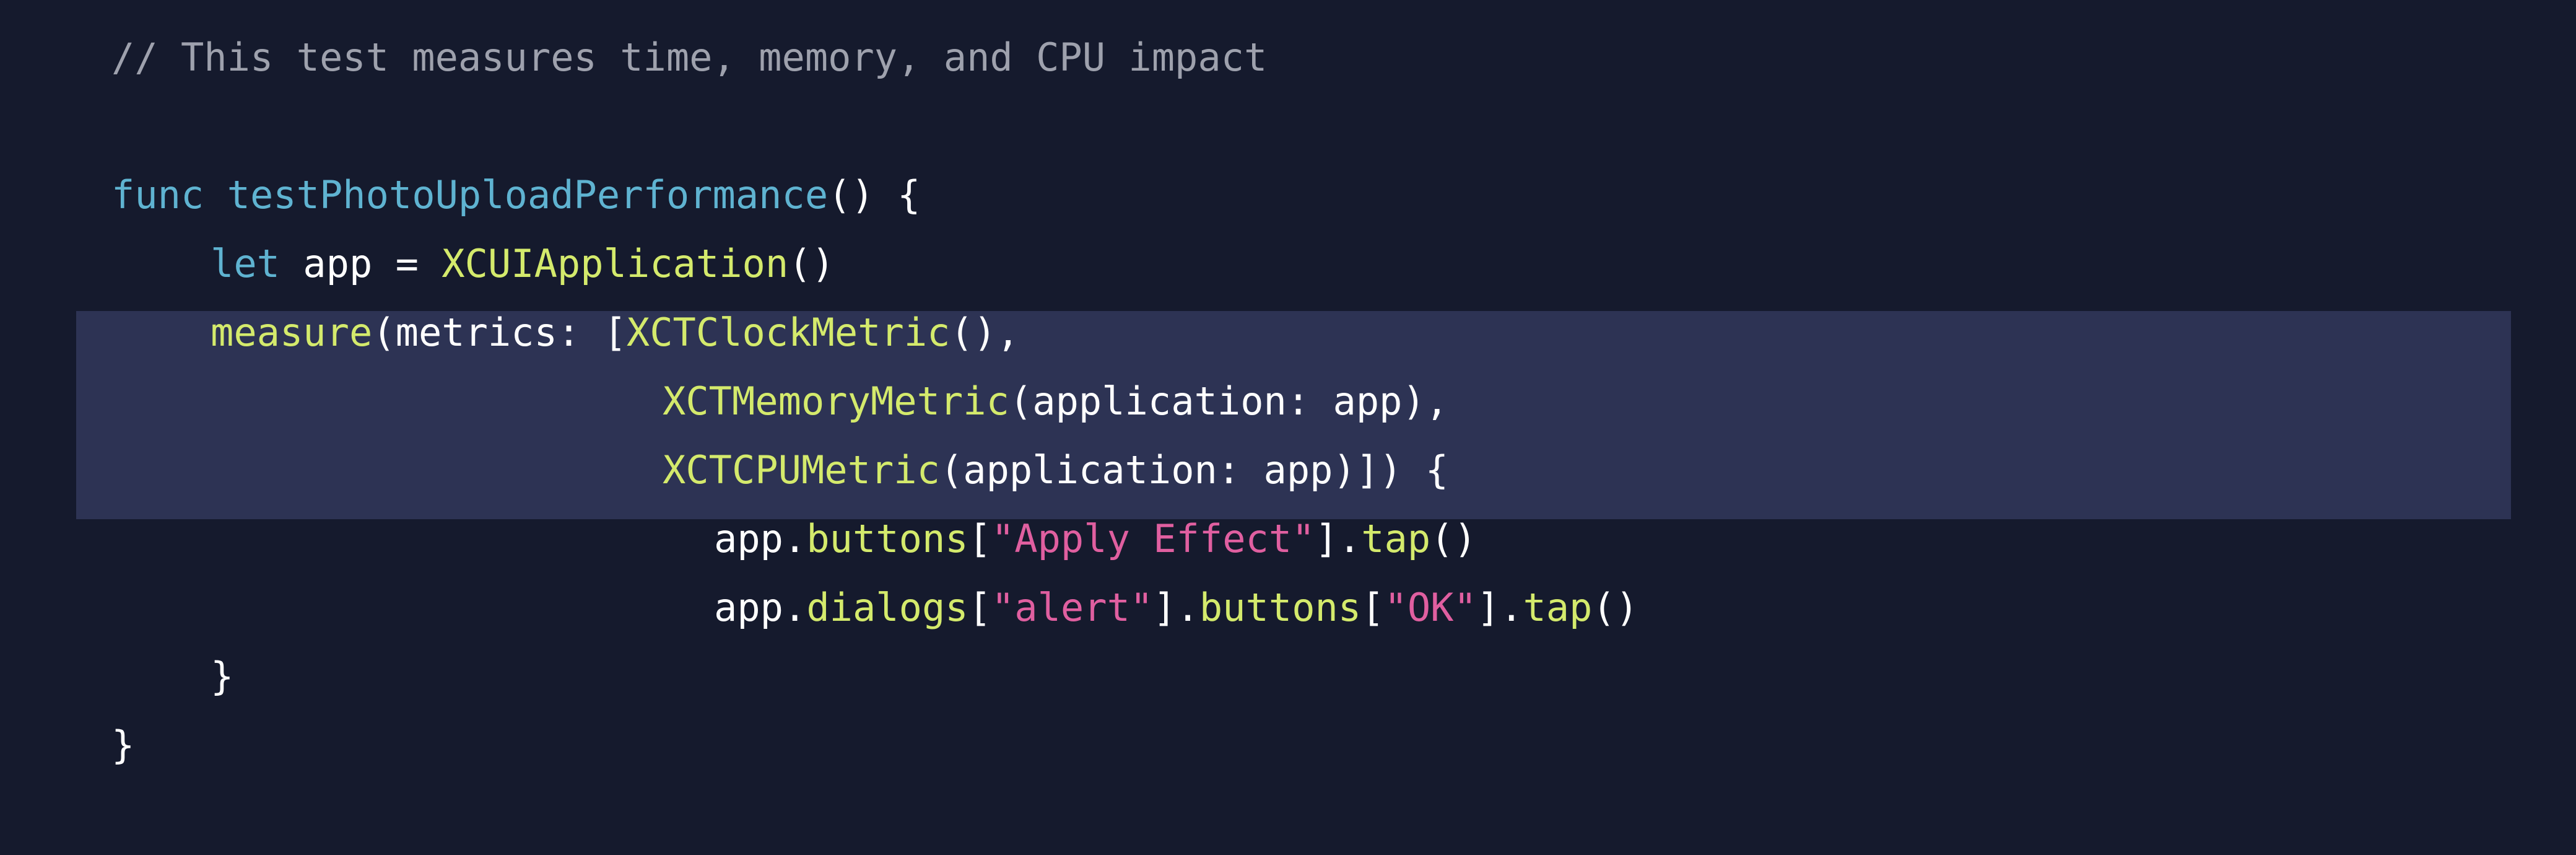 The height and width of the screenshot is (855, 2576). What do you see at coordinates (615, 263) in the screenshot?
I see `code-token: XCUIApplication` at bounding box center [615, 263].